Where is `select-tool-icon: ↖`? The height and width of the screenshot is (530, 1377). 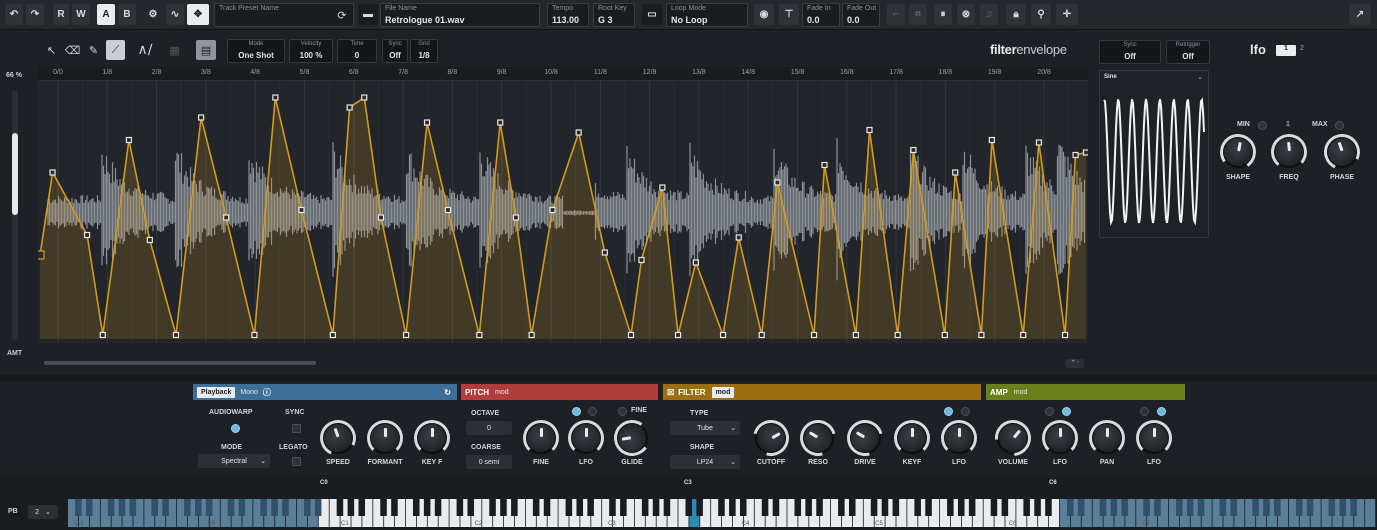
select-tool-icon: ↖ is located at coordinates (51, 50).